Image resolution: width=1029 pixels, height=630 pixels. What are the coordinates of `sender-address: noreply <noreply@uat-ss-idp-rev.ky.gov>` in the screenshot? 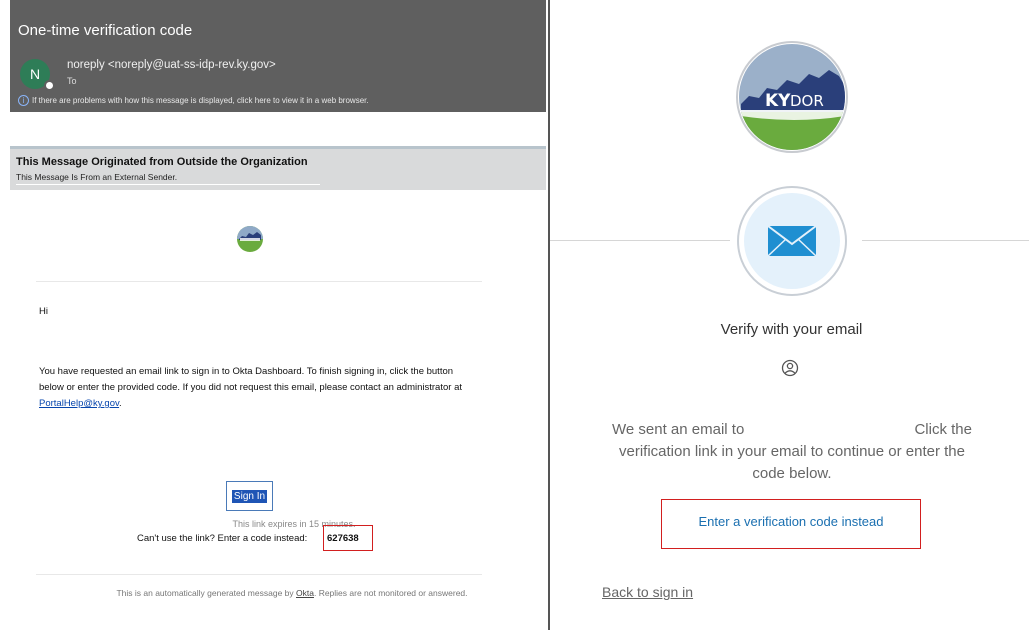 It's located at (171, 65).